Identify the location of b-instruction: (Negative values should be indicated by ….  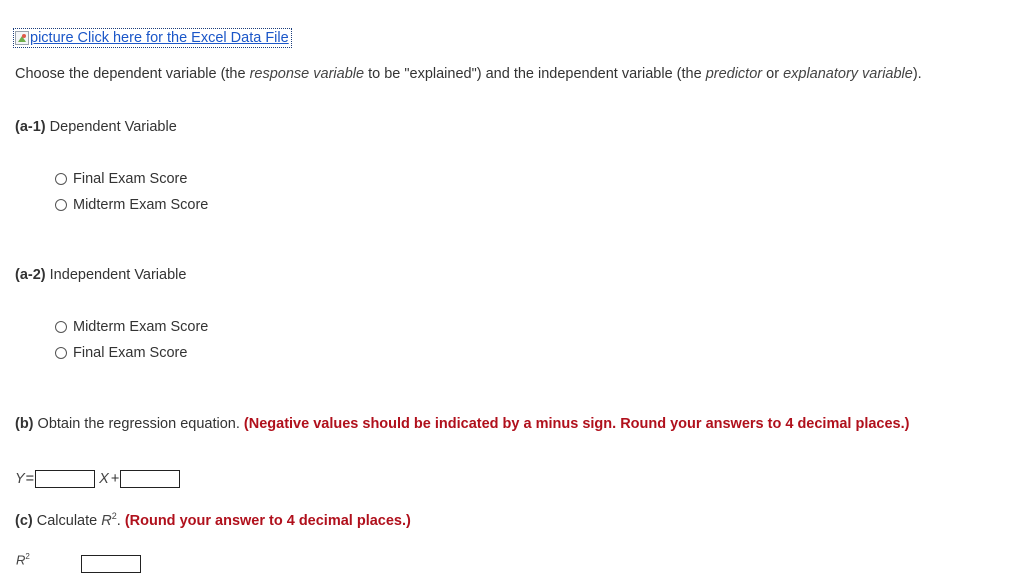
(576, 424).